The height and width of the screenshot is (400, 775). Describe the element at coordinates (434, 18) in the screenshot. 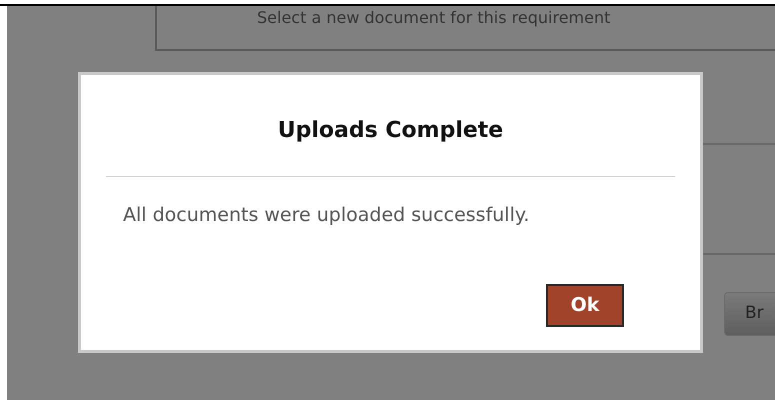

I see `prompt-text: Select a new document for this requirement` at that location.